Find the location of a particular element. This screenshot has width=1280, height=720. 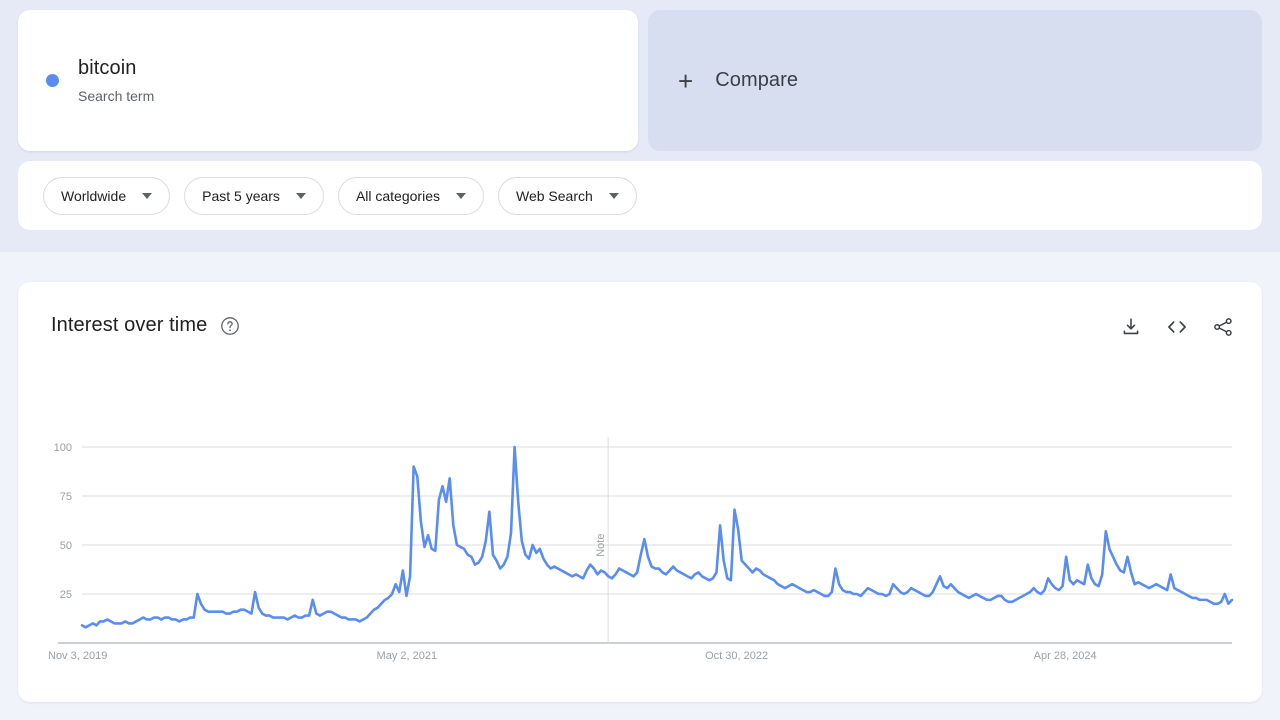

x-axis-tick-label: Nov 3, 2019 is located at coordinates (77, 656).